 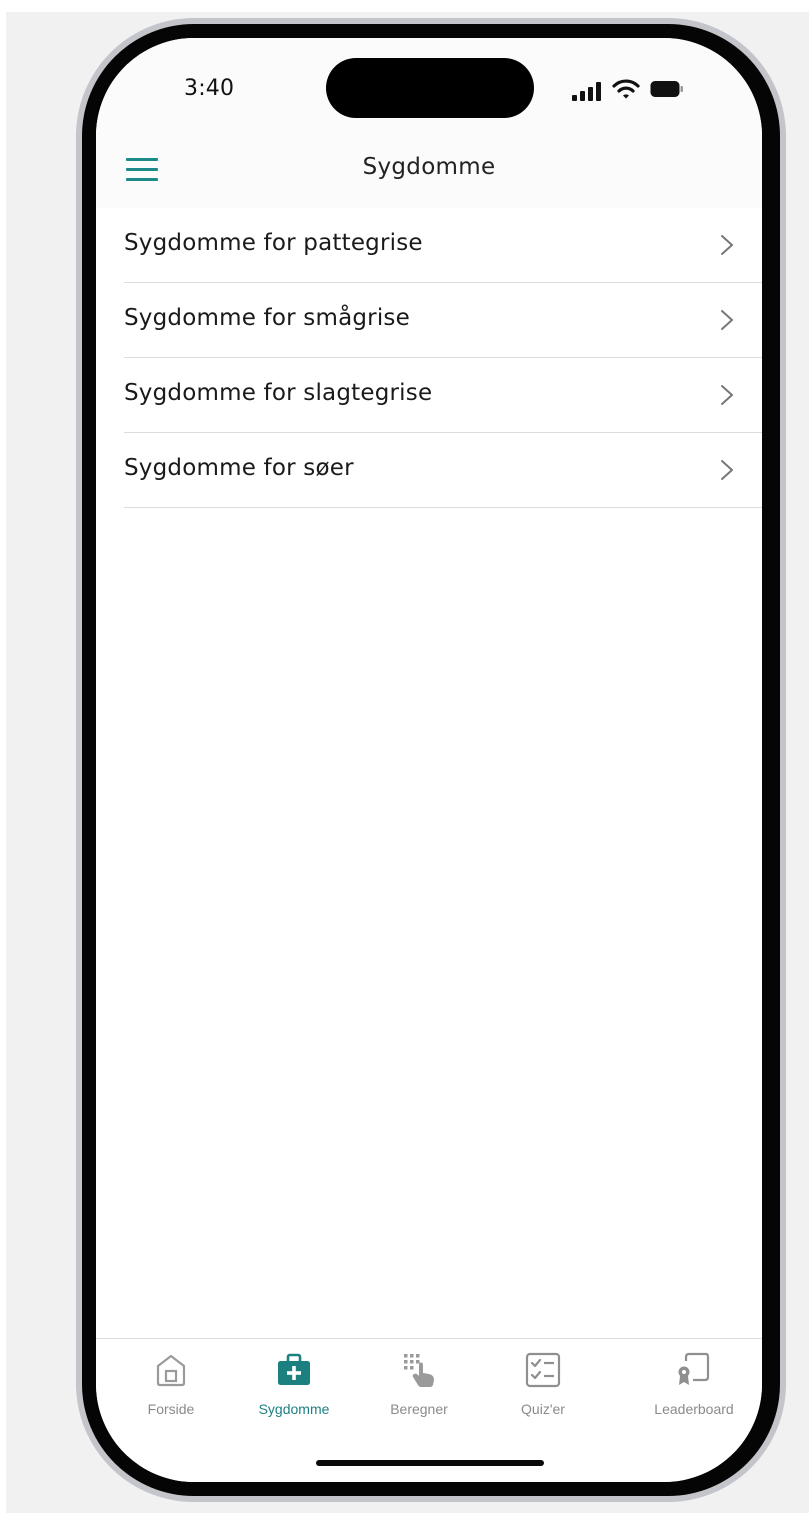 What do you see at coordinates (443, 320) in the screenshot?
I see `list-item-smaagrise: Sygdomme for smågrise` at bounding box center [443, 320].